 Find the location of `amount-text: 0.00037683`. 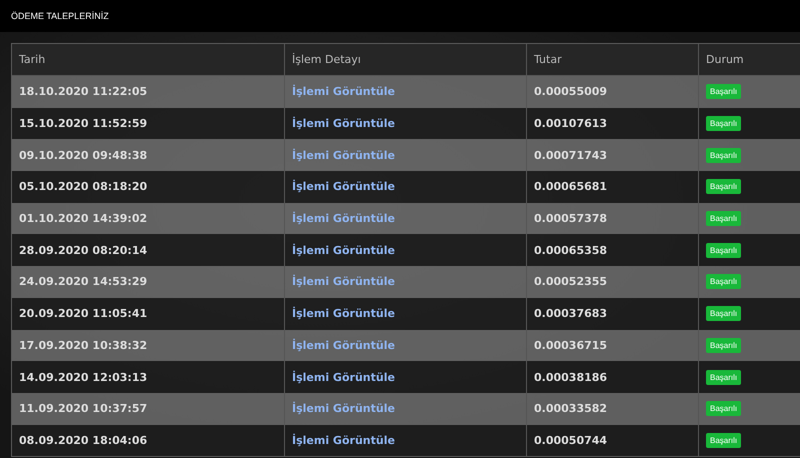

amount-text: 0.00037683 is located at coordinates (571, 313).